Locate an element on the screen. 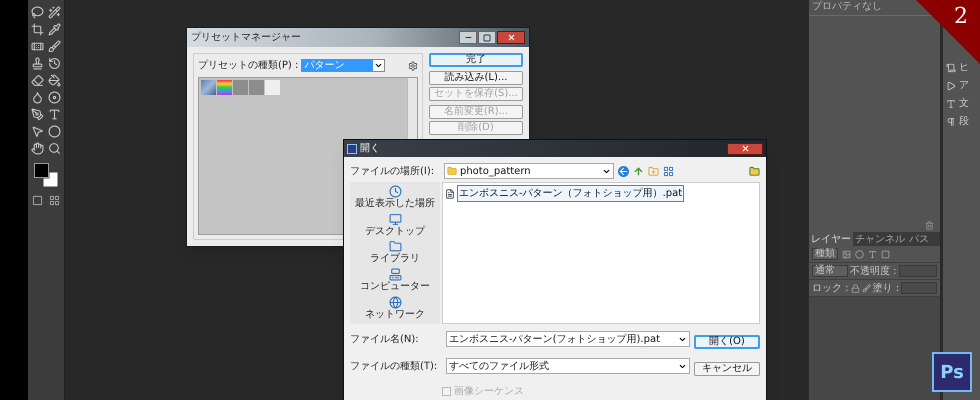 The image size is (980, 400). back-icon is located at coordinates (623, 171).